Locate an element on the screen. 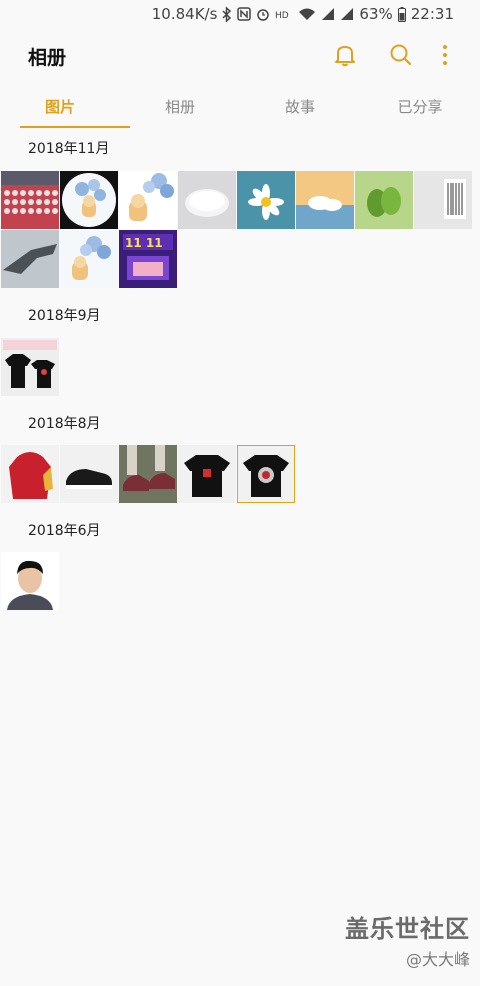  watermark: 盖乐世社区 @大大峰 is located at coordinates (407, 939).